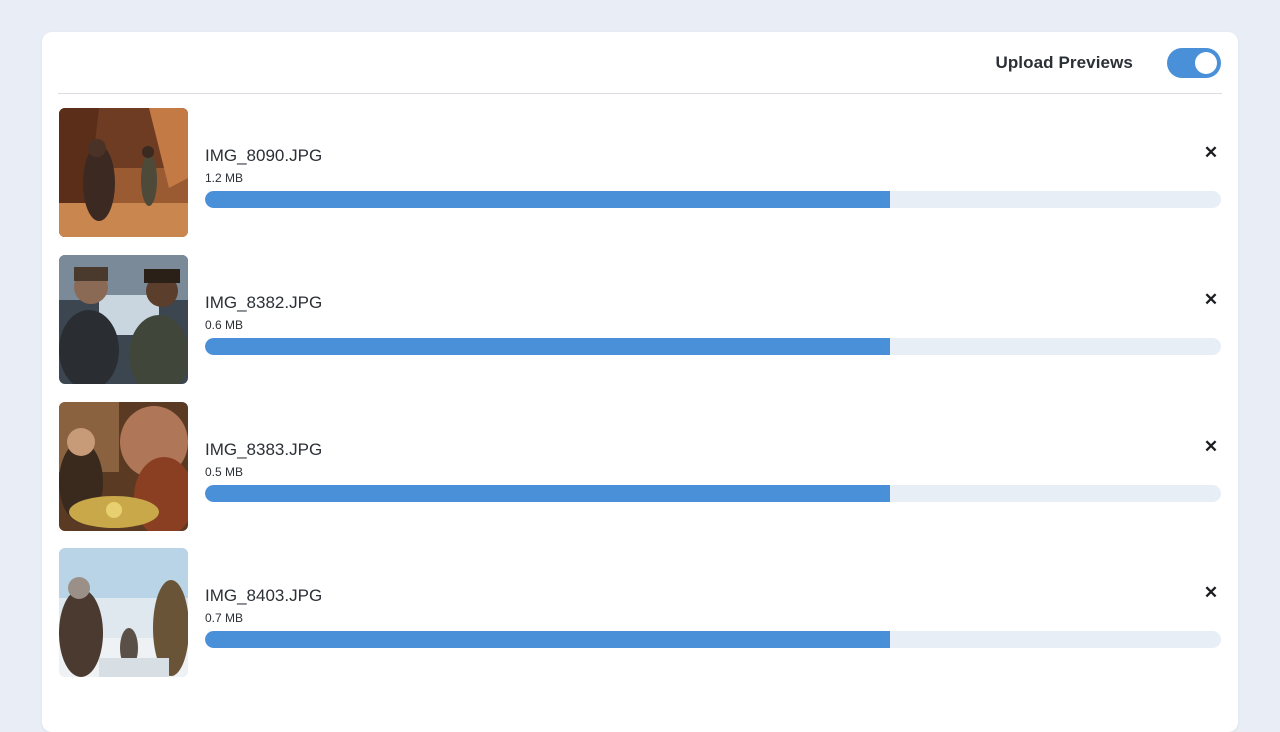 Image resolution: width=1280 pixels, height=732 pixels. Describe the element at coordinates (1064, 62) in the screenshot. I see `upload-previews-label: Upload Previews` at that location.